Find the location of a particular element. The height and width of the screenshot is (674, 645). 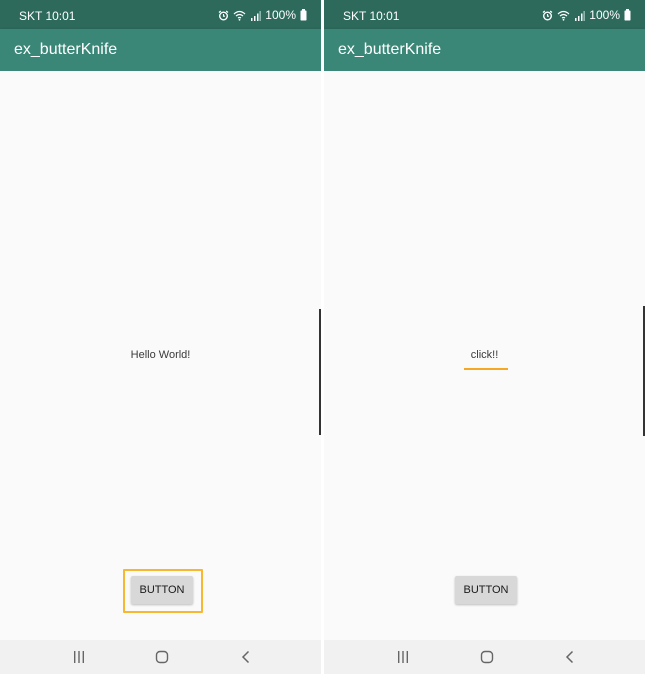

click-text: click!! is located at coordinates (484, 355).